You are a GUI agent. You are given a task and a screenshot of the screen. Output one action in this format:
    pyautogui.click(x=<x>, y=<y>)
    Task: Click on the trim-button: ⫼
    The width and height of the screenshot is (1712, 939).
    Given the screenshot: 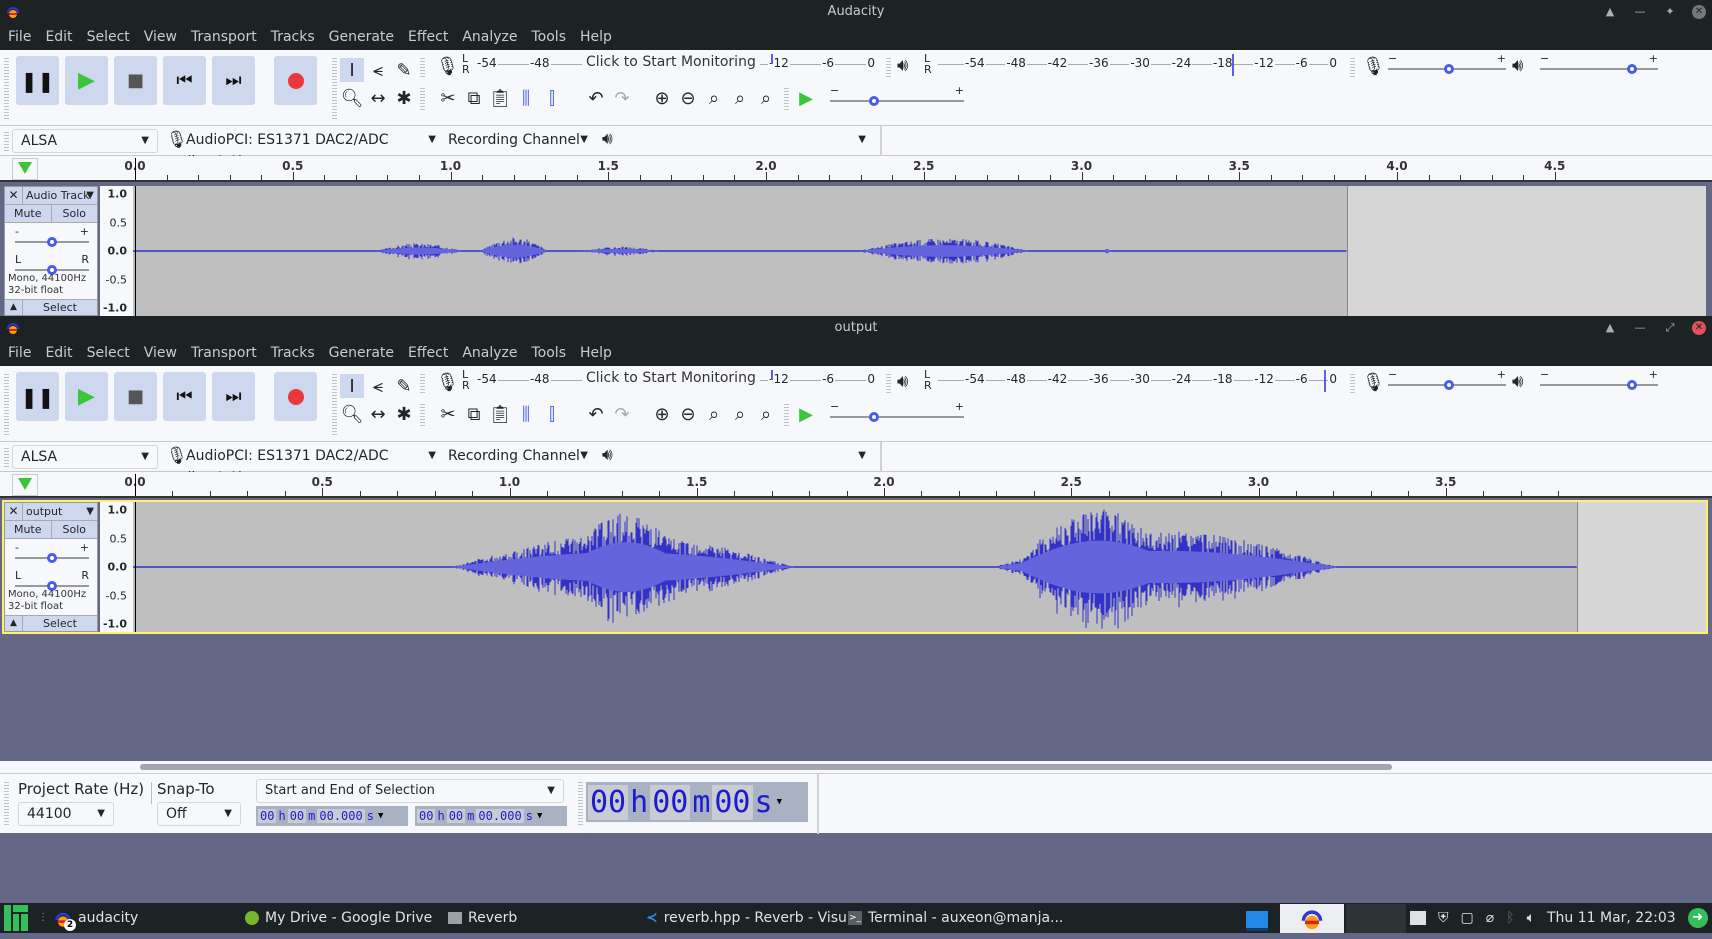 What is the action you would take?
    pyautogui.click(x=526, y=414)
    